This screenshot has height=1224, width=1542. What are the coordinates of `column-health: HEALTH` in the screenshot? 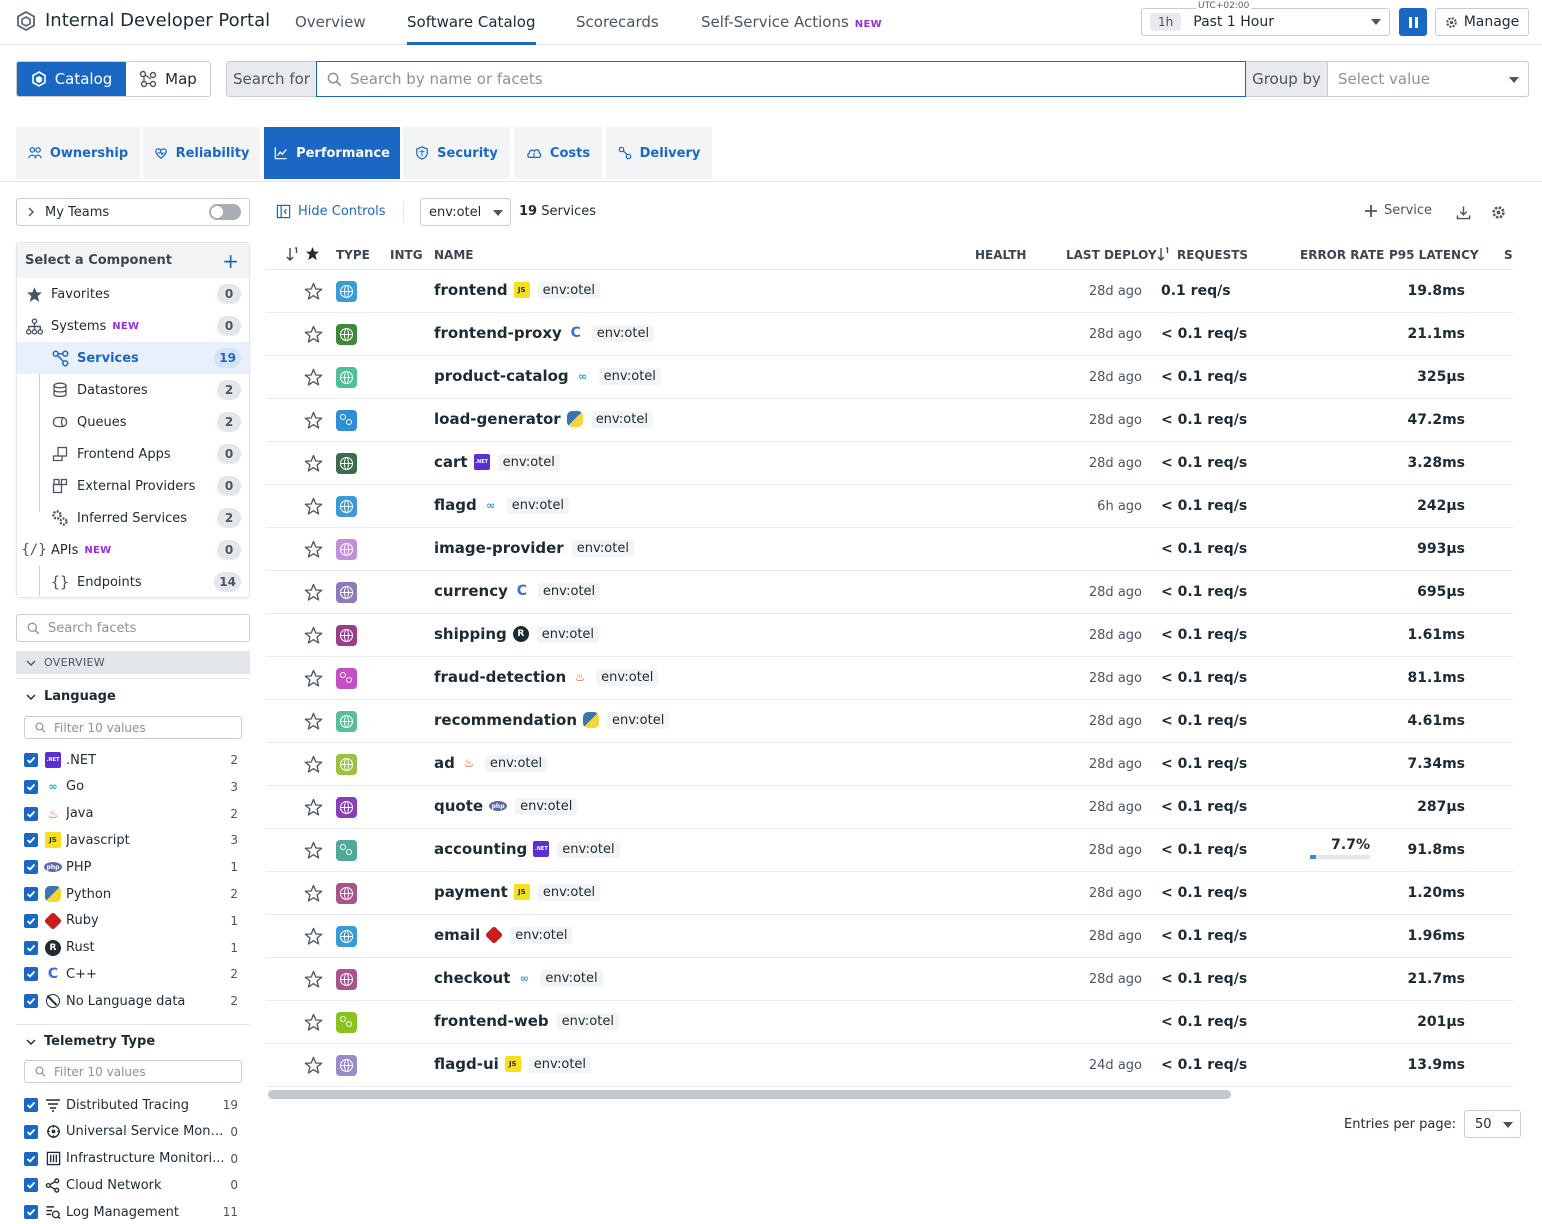 It's located at (1000, 255).